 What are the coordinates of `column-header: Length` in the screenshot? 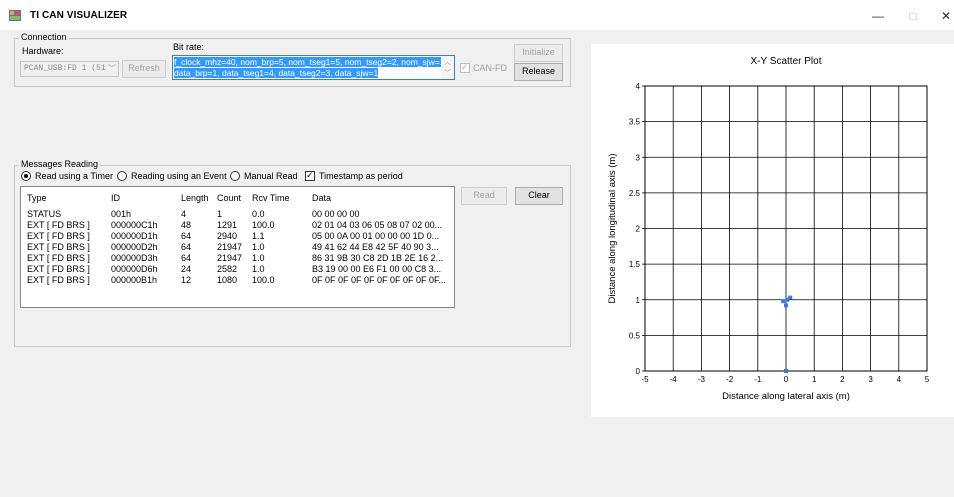 It's located at (195, 198).